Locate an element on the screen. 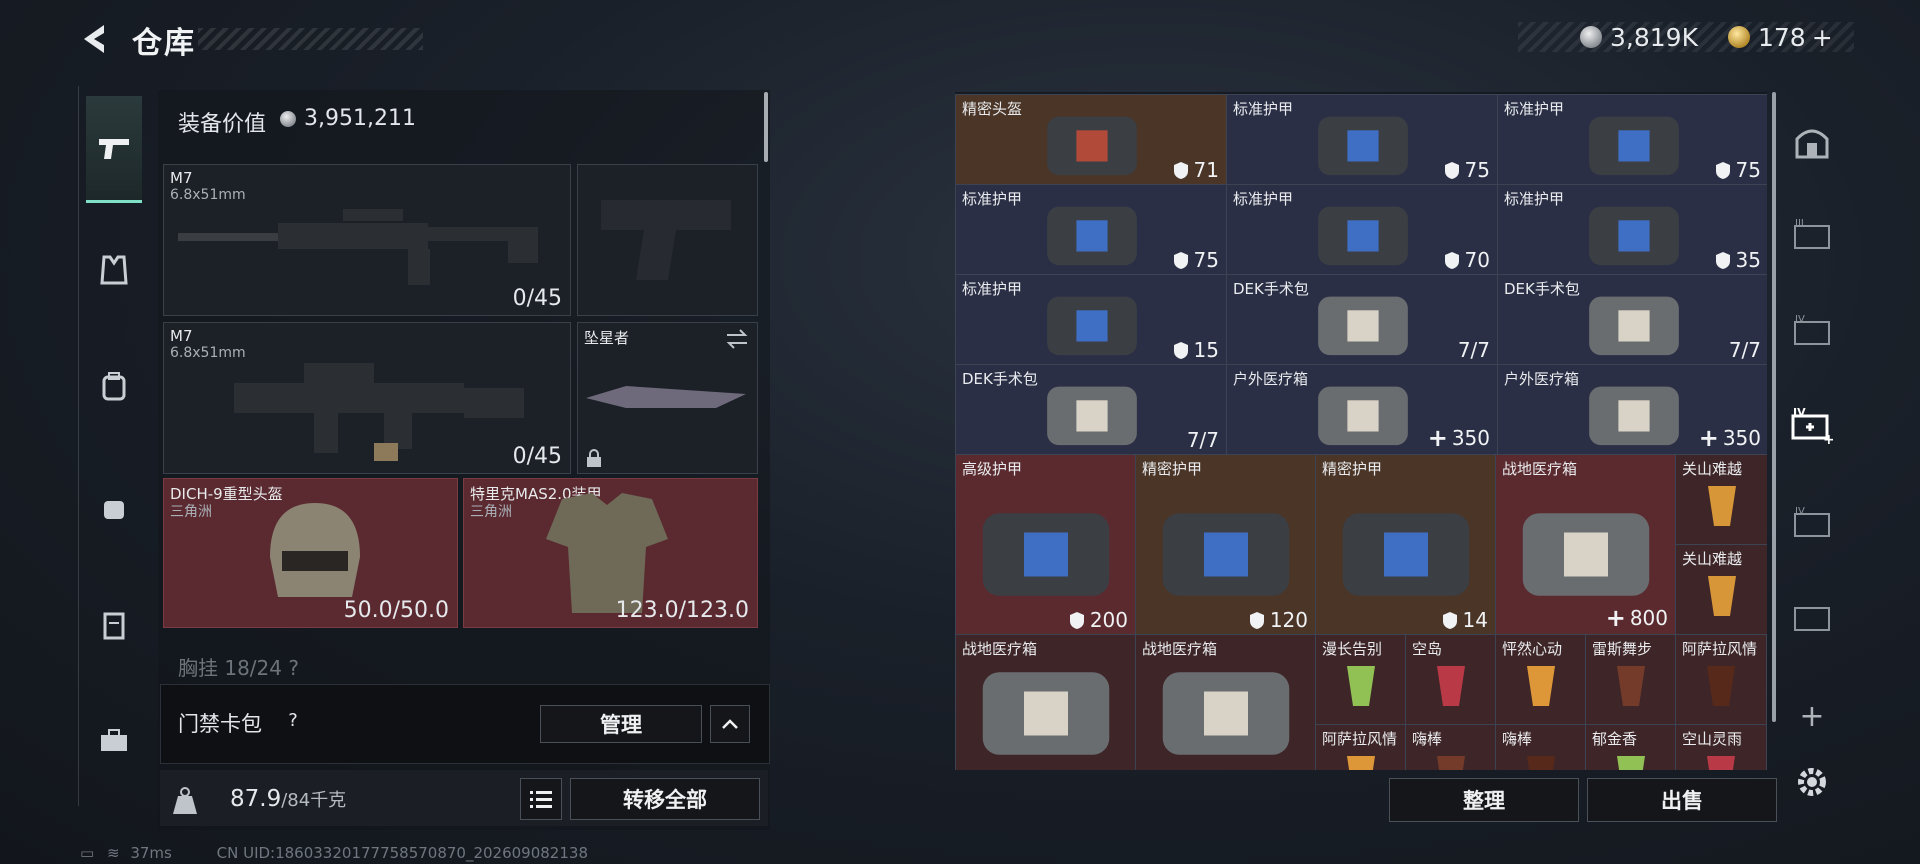  crate-misc-icon is located at coordinates (1812, 619).